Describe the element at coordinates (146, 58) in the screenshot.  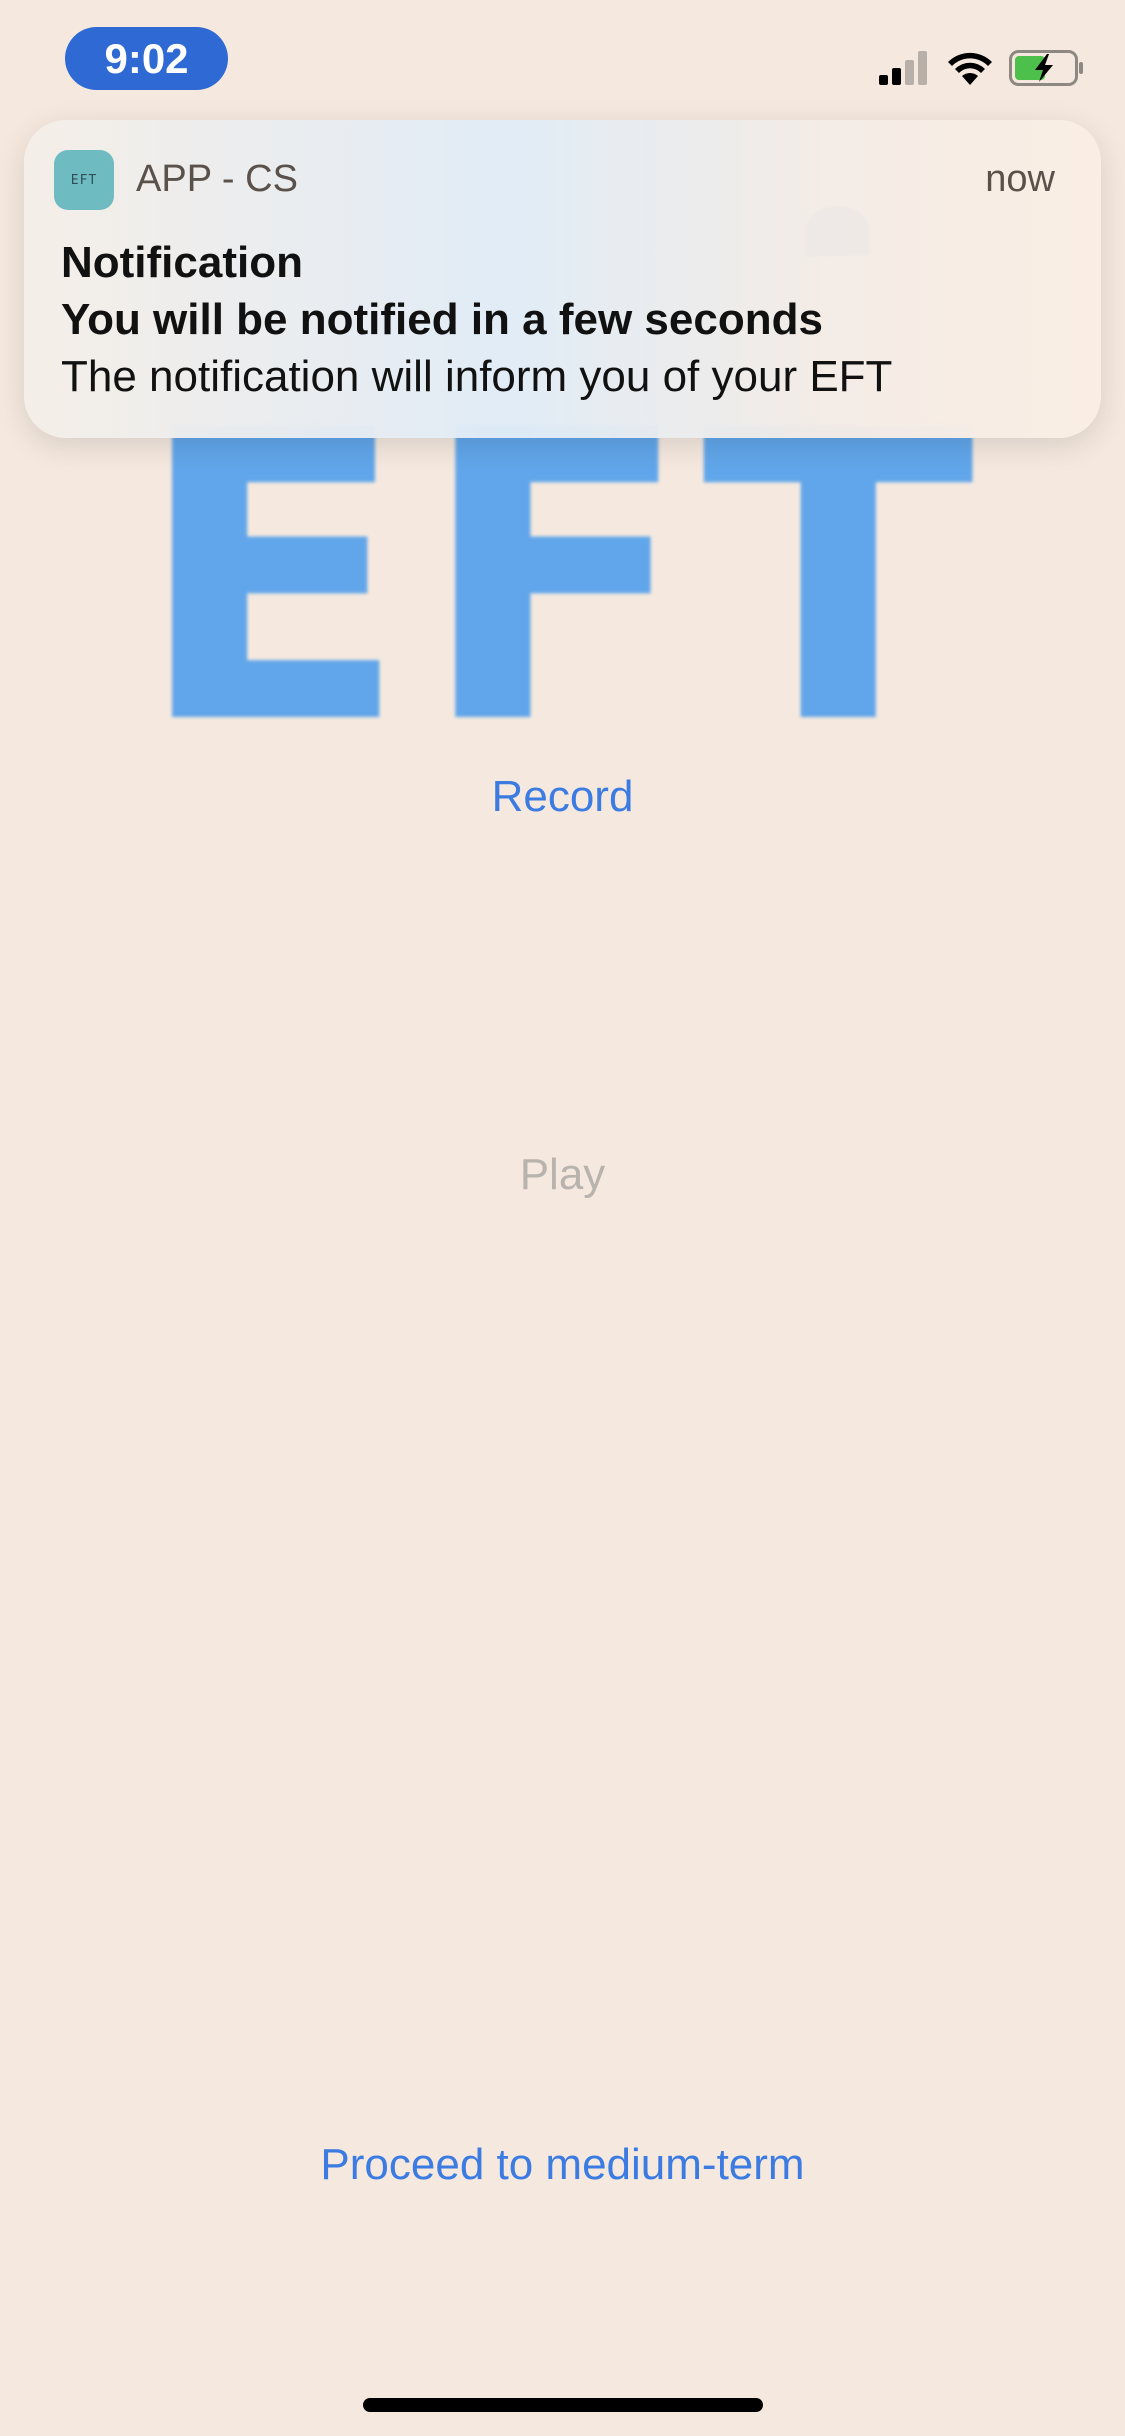
I see `status-time: 9:02` at that location.